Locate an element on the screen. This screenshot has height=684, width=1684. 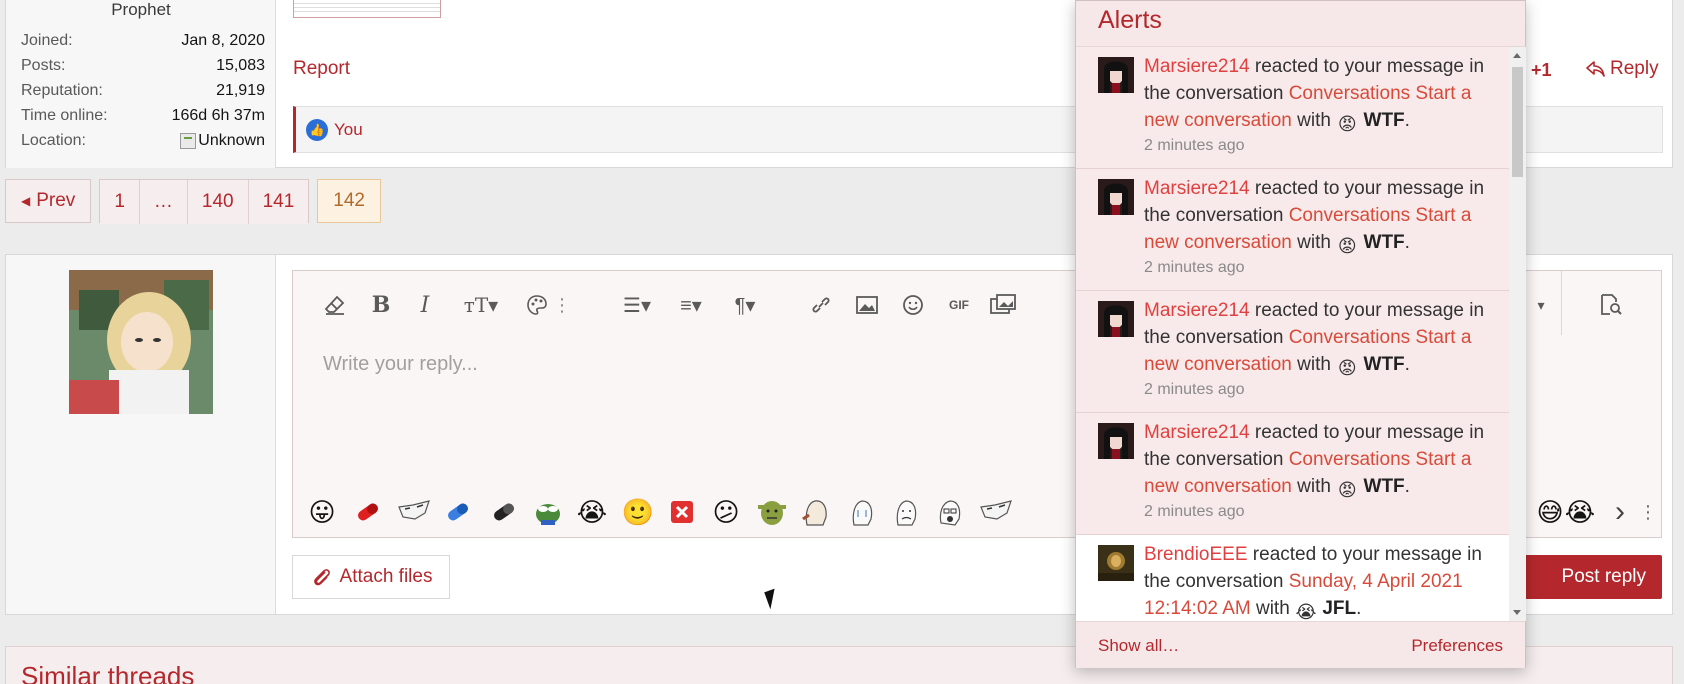
bold-icon: B is located at coordinates (381, 305).